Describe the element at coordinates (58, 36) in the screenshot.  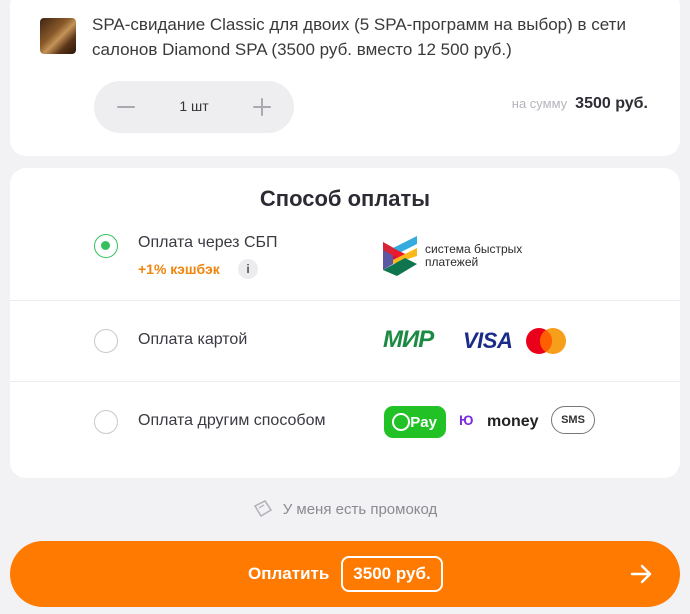
I see `product-thumbnail` at that location.